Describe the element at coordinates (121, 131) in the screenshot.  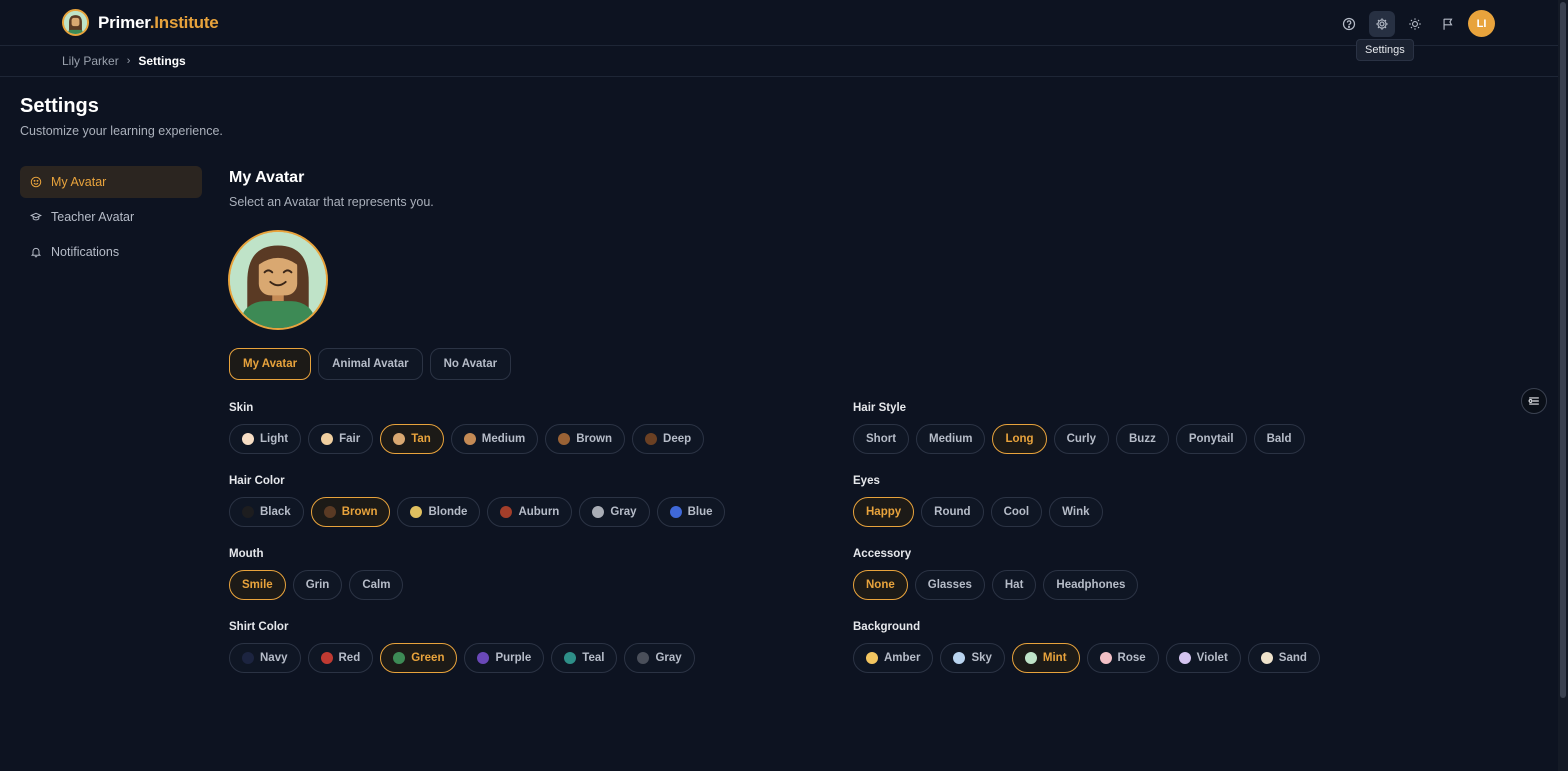
I see `page-subtitle: Customize your learning experience.` at that location.